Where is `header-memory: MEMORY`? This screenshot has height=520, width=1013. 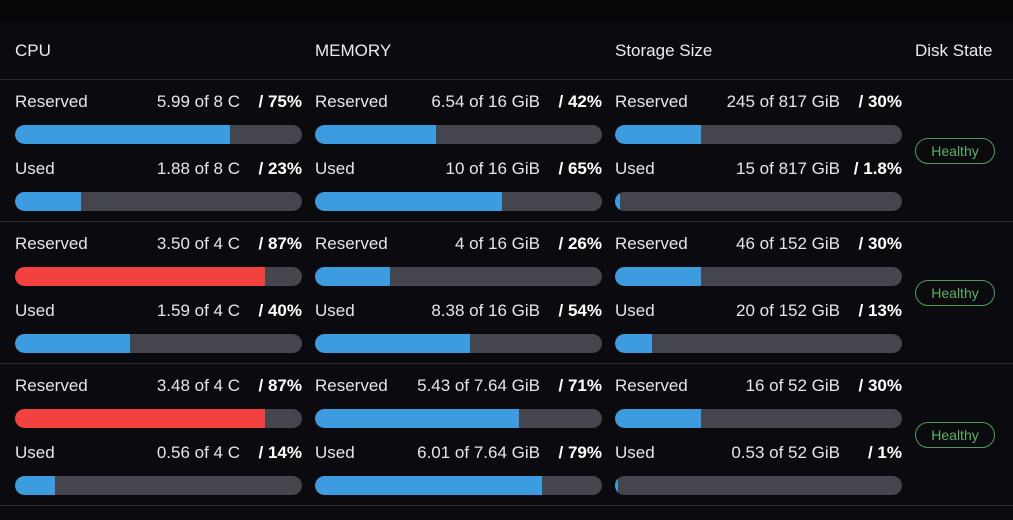 header-memory: MEMORY is located at coordinates (353, 50).